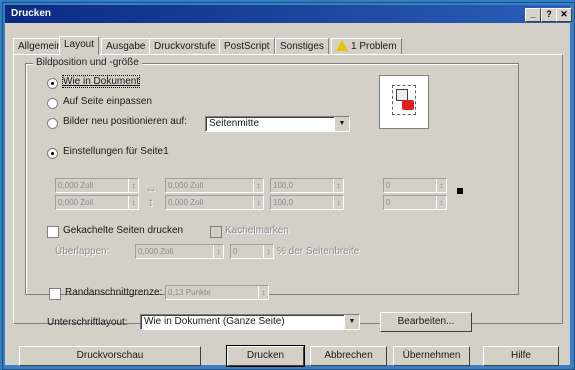  What do you see at coordinates (214, 321) in the screenshot?
I see `signature-select-value: Wie in Dokument (Ganze Seite)` at bounding box center [214, 321].